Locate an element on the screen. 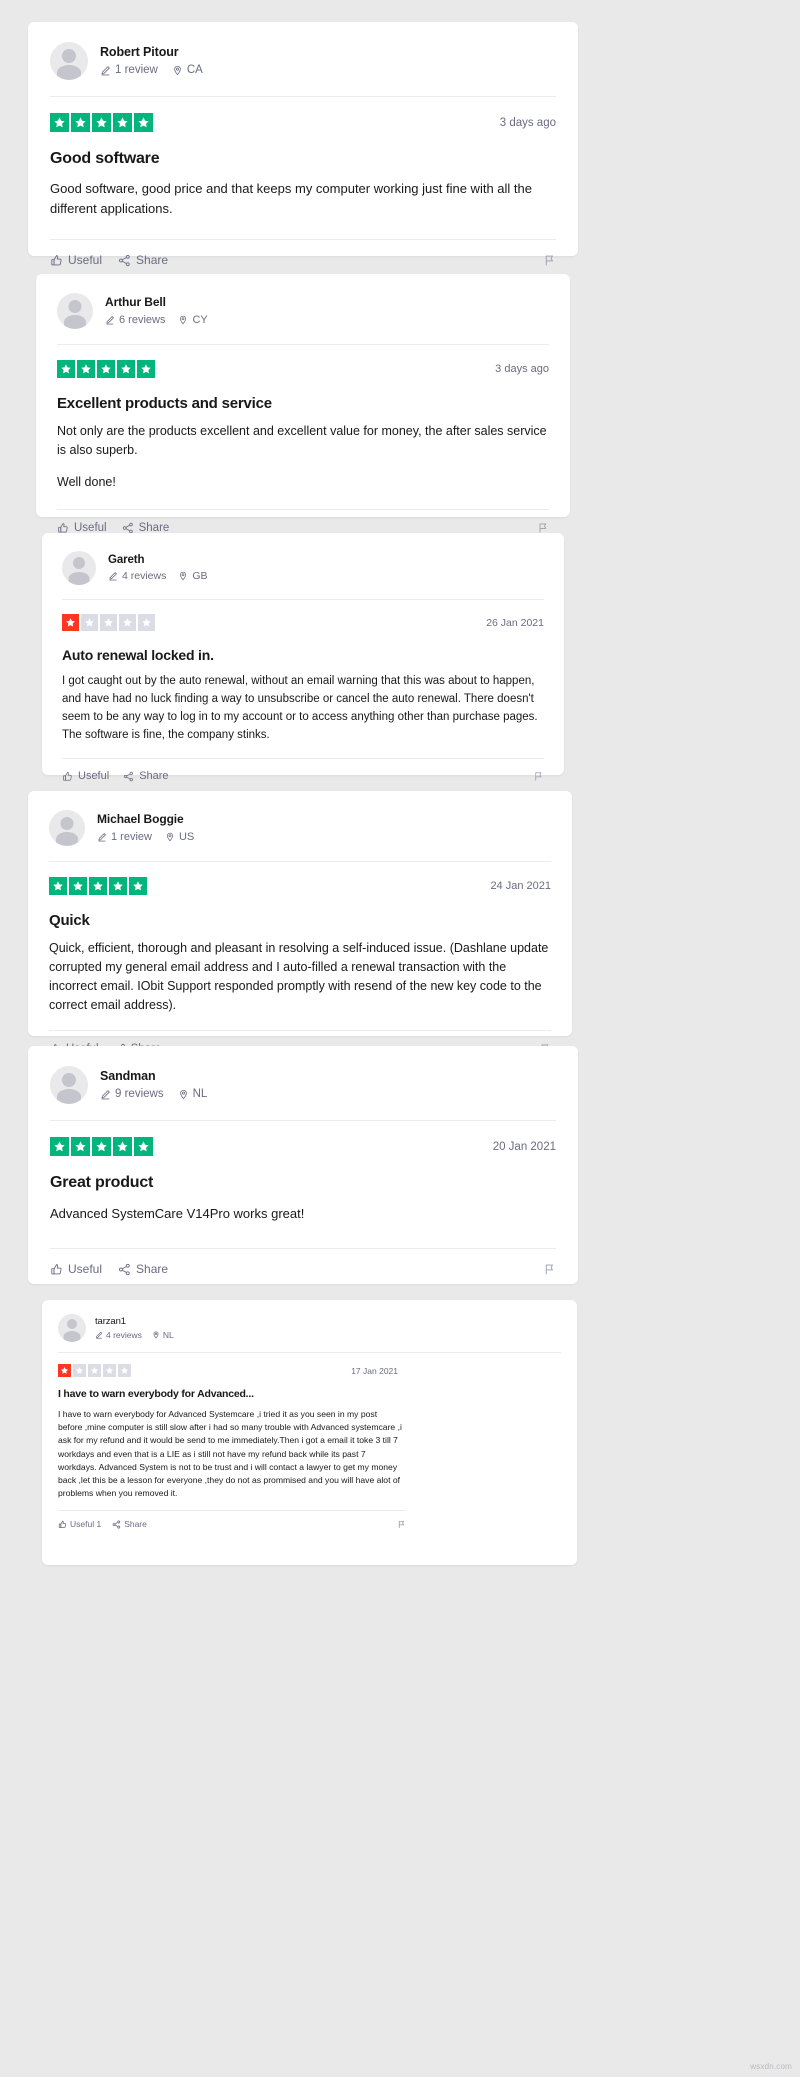  country: CY is located at coordinates (193, 320).